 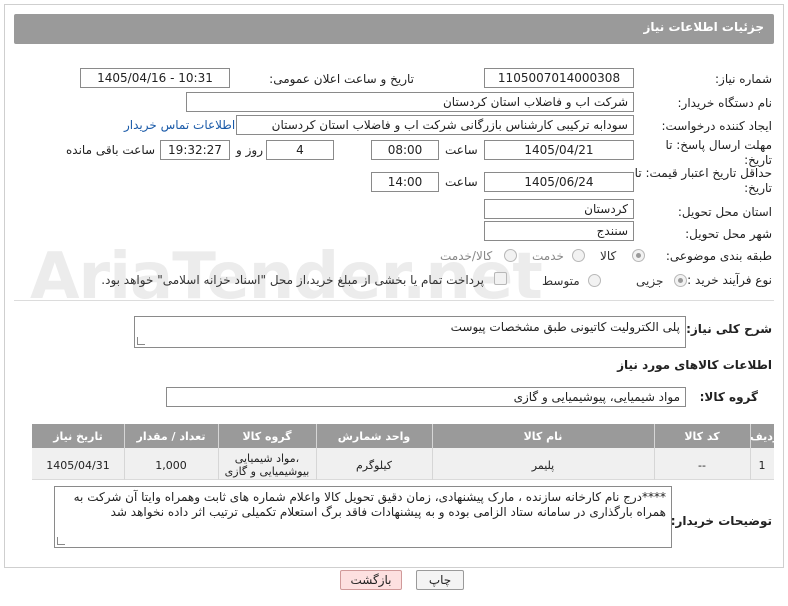 What do you see at coordinates (728, 397) in the screenshot?
I see `goods-group-label: گروه کالا:` at bounding box center [728, 397].